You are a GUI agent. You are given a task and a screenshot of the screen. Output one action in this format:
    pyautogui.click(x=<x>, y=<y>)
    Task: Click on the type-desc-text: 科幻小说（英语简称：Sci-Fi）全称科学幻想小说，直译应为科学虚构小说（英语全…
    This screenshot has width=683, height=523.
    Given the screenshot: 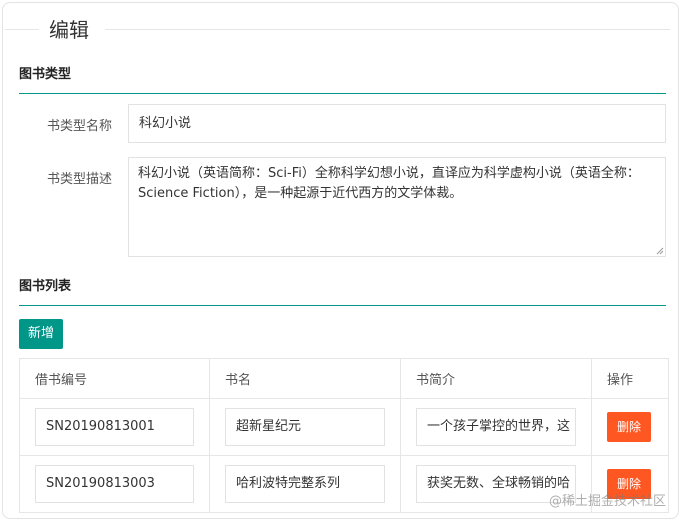 What is the action you would take?
    pyautogui.click(x=389, y=183)
    